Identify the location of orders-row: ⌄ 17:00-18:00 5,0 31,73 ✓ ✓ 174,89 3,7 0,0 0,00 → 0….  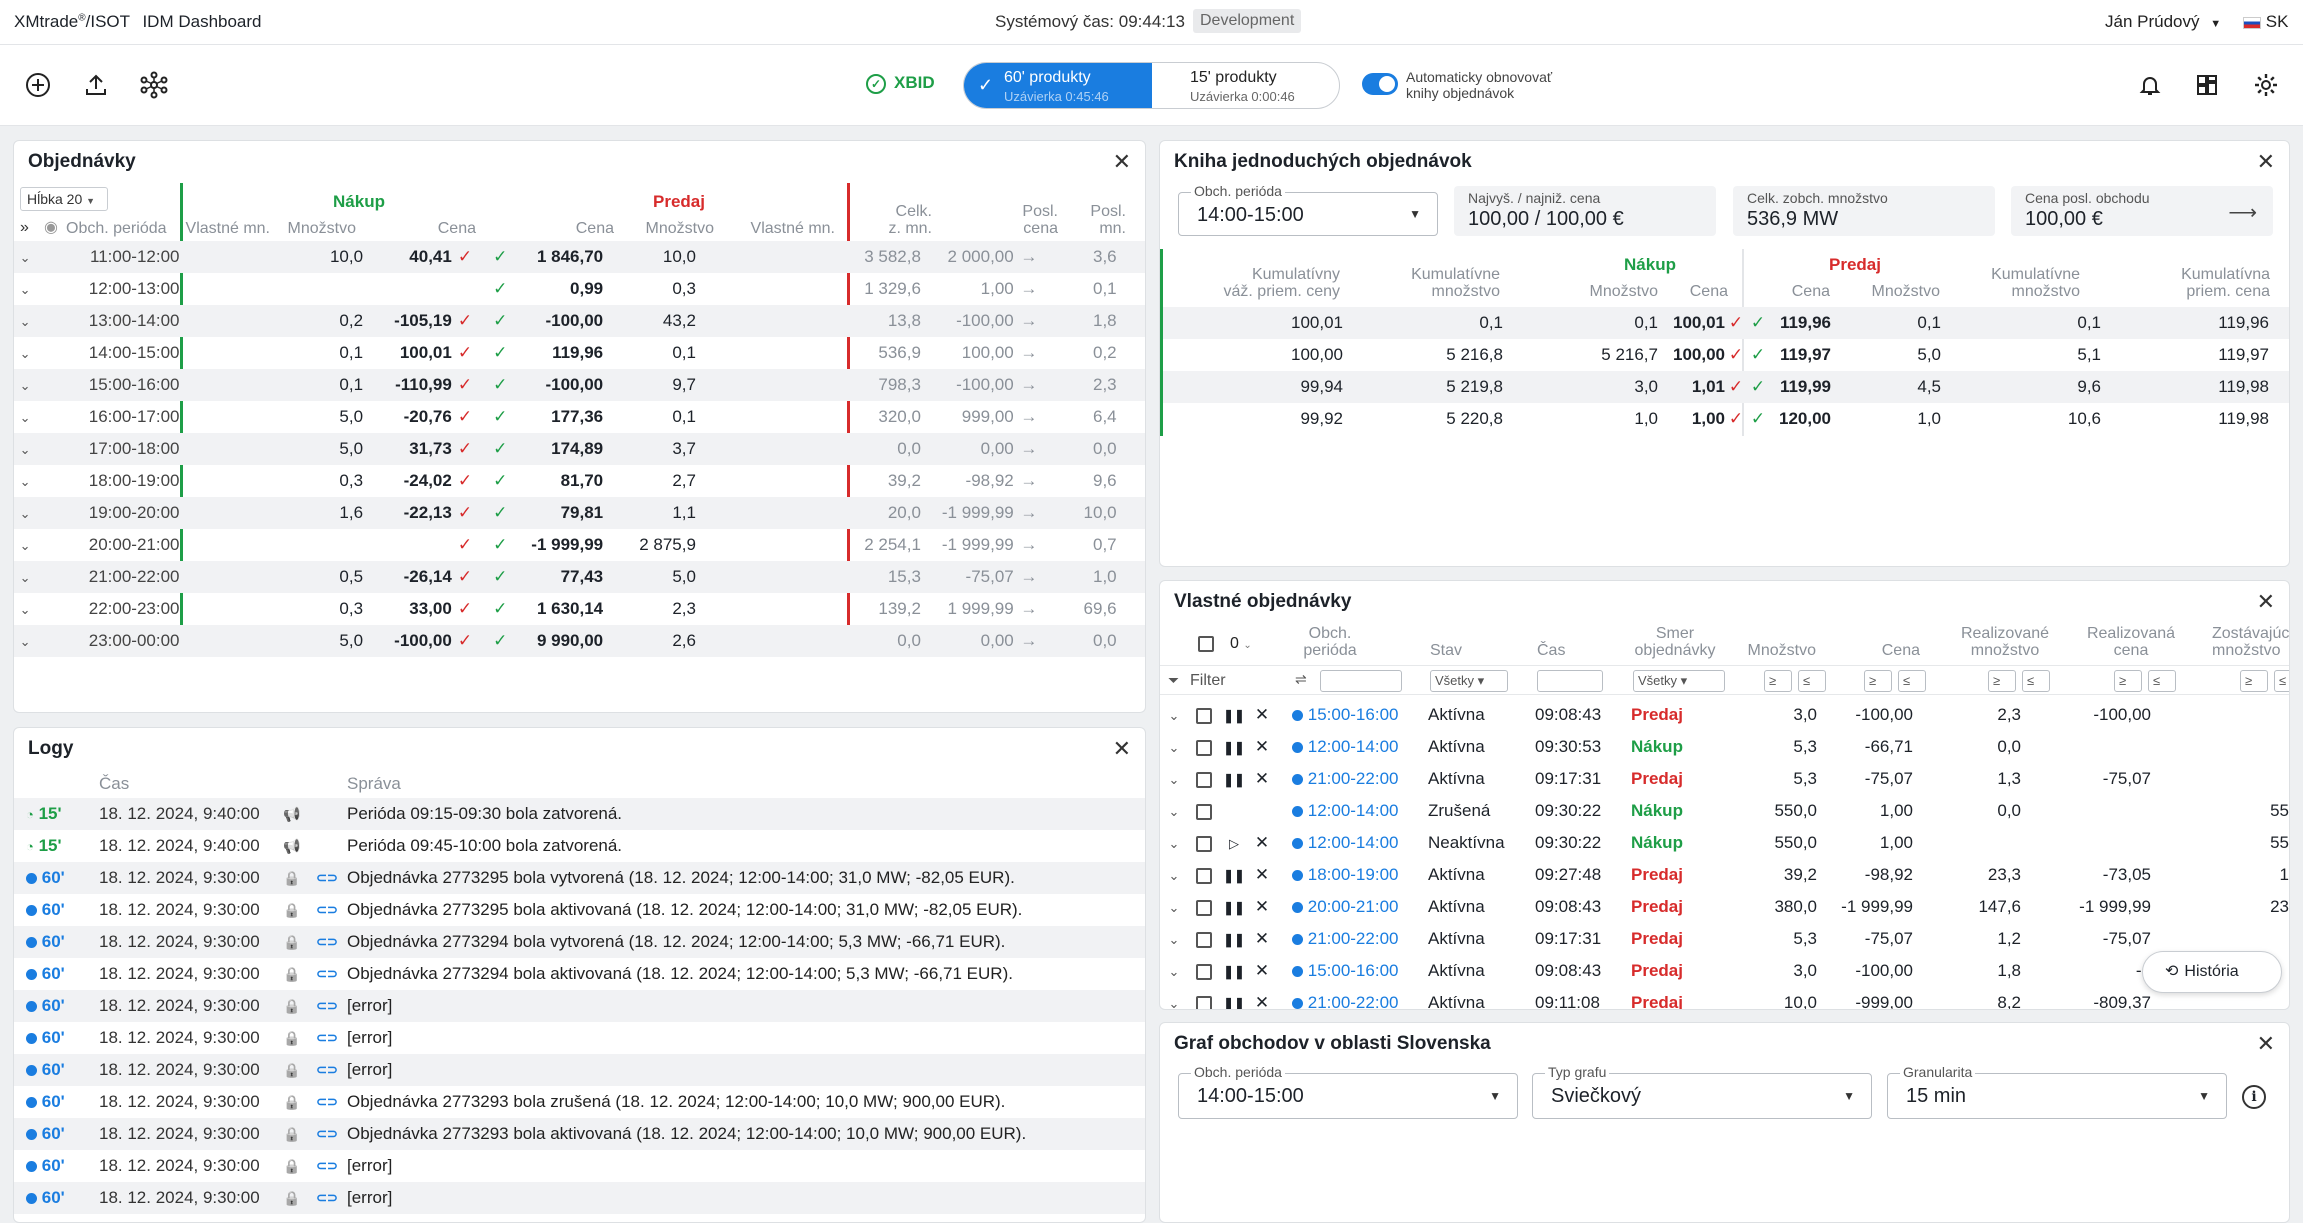
(579, 449).